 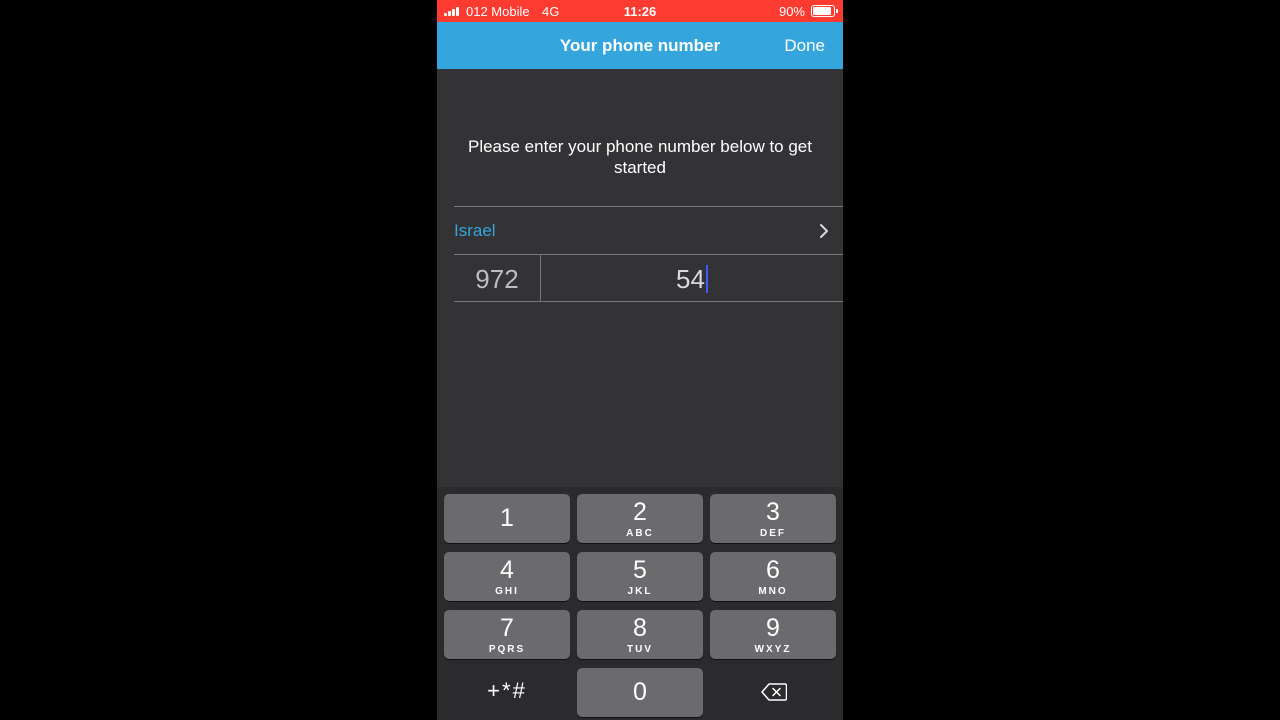 What do you see at coordinates (507, 570) in the screenshot?
I see `key-digit: 4` at bounding box center [507, 570].